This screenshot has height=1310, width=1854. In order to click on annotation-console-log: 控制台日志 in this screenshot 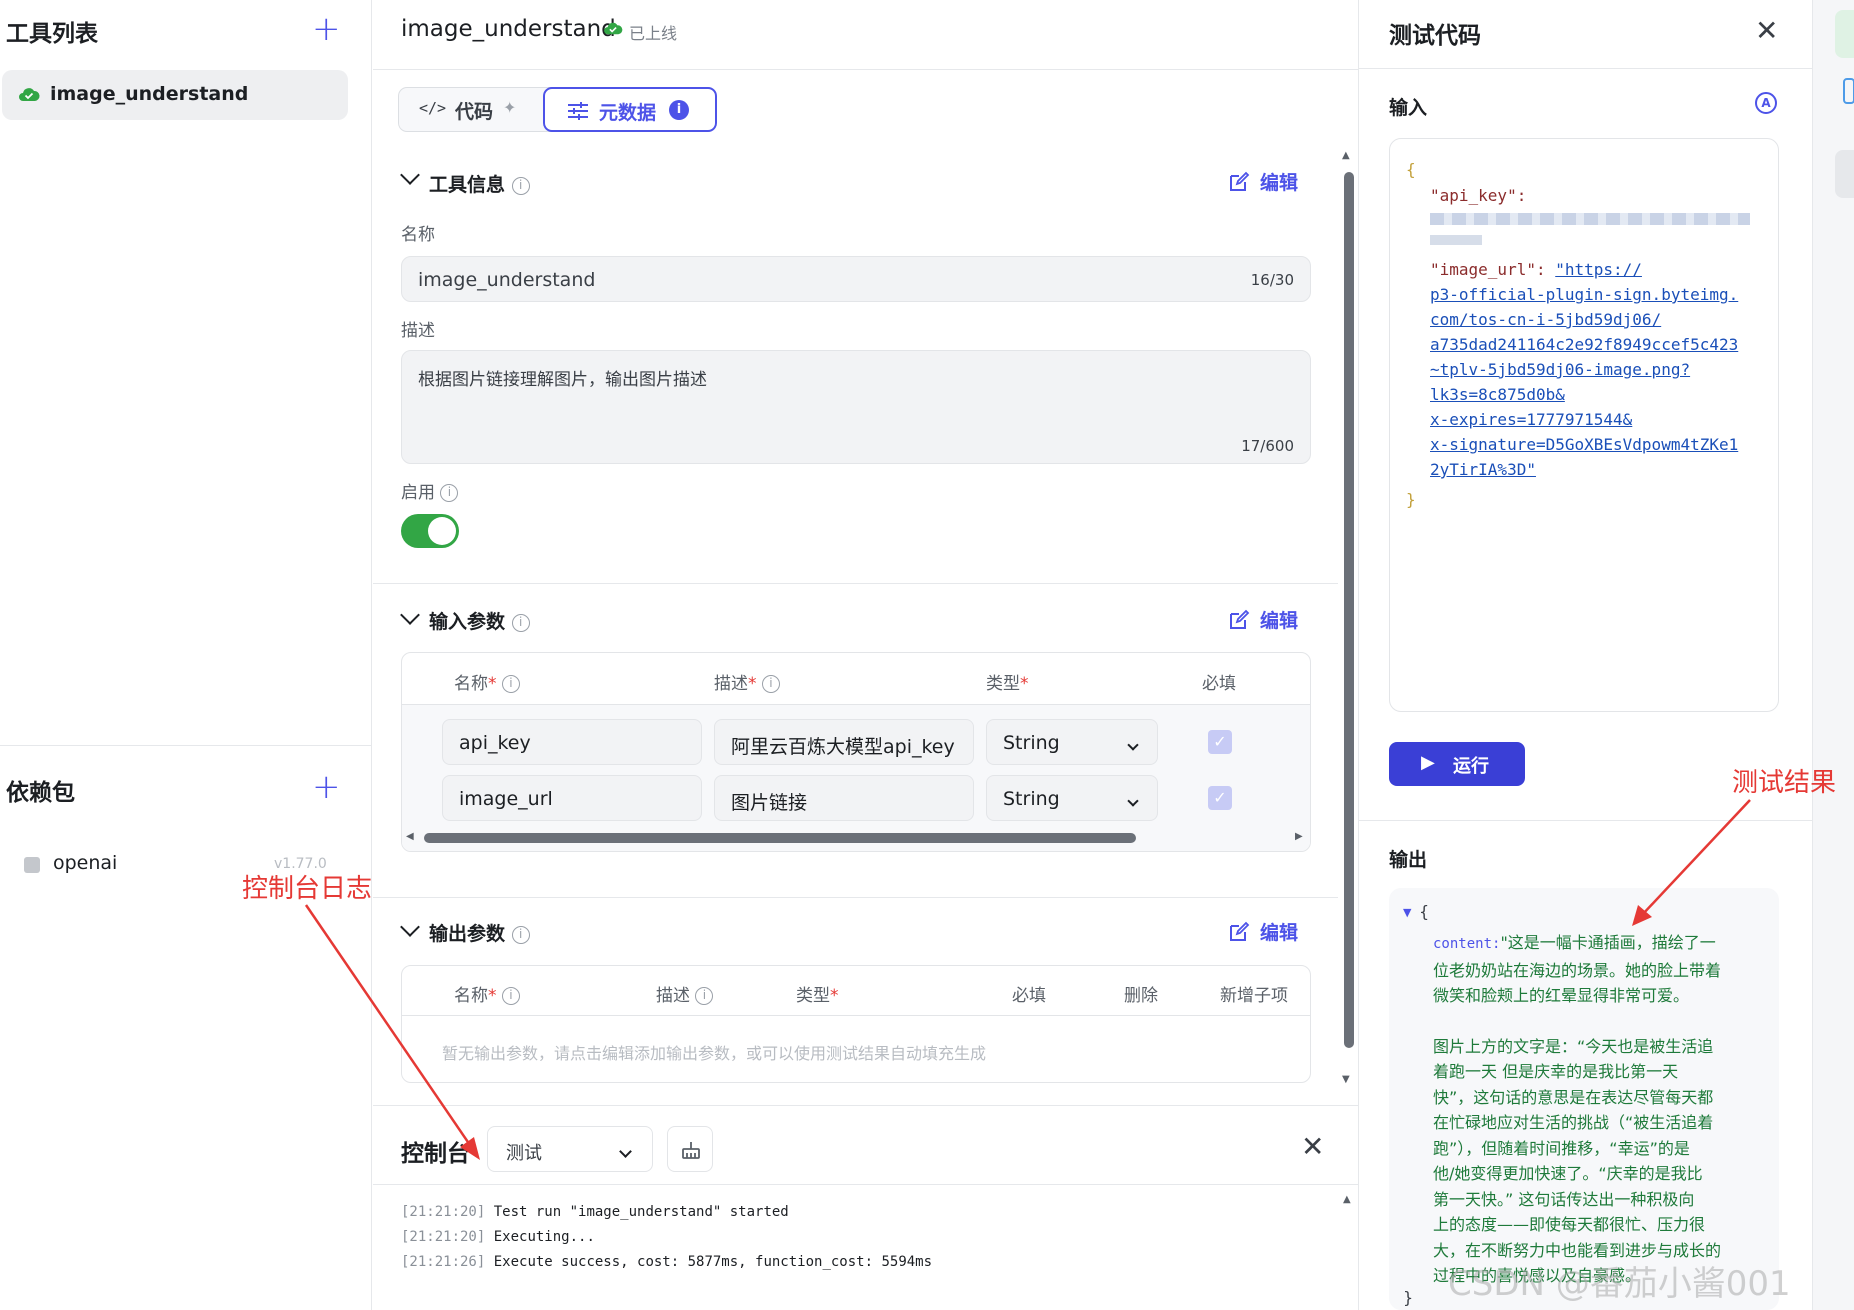, I will do `click(307, 889)`.